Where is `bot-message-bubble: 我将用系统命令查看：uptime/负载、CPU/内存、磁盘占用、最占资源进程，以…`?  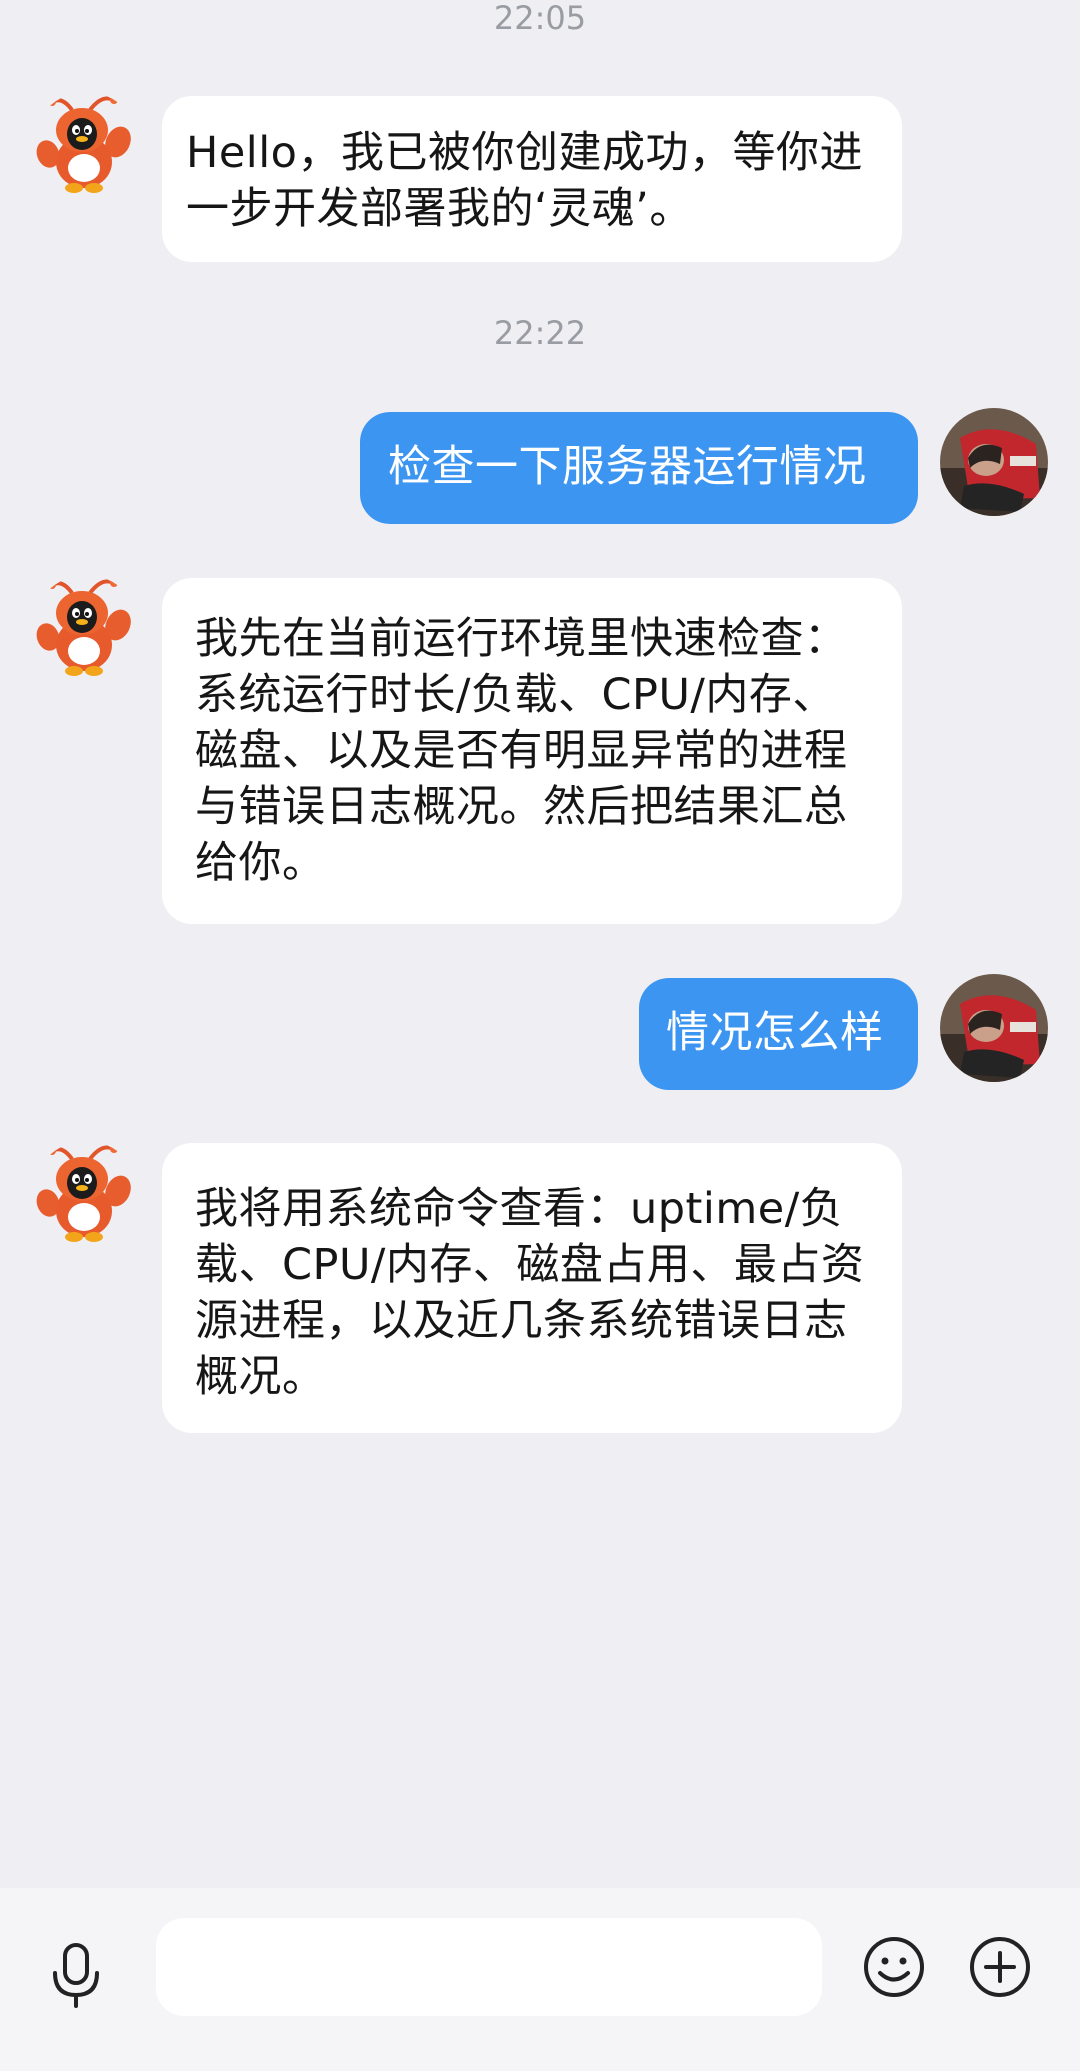
bot-message-bubble: 我将用系统命令查看：uptime/负载、CPU/内存、磁盘占用、最占资源进程，以… is located at coordinates (532, 1288).